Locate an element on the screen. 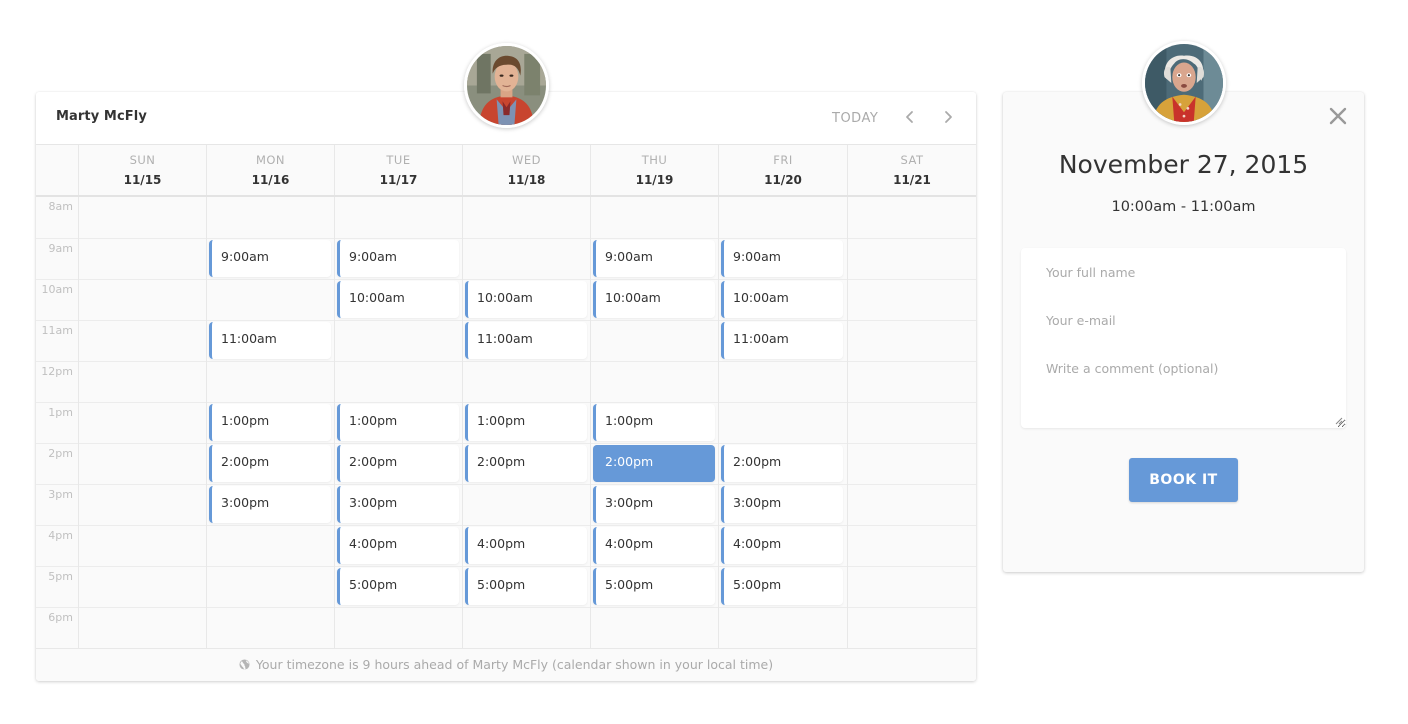 This screenshot has height=724, width=1408. day-header-sat: SAT 11/21 is located at coordinates (911, 170).